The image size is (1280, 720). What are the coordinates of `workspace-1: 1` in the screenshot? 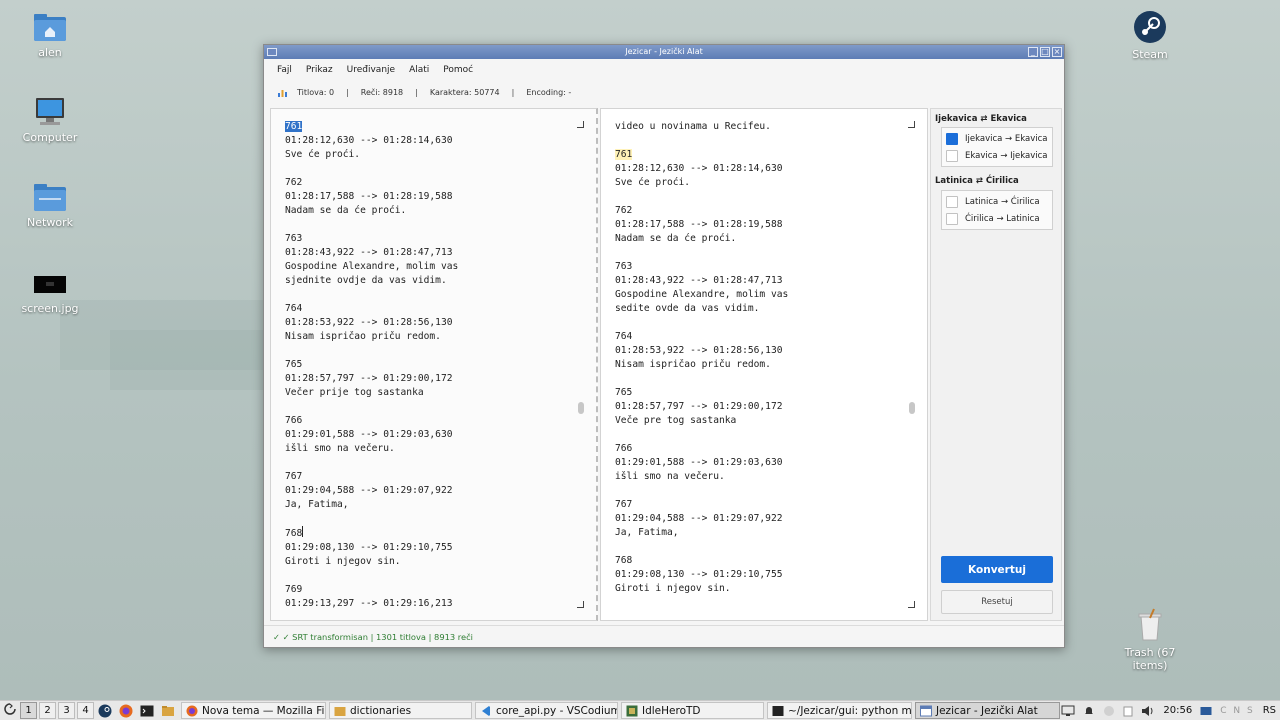 It's located at (28, 710).